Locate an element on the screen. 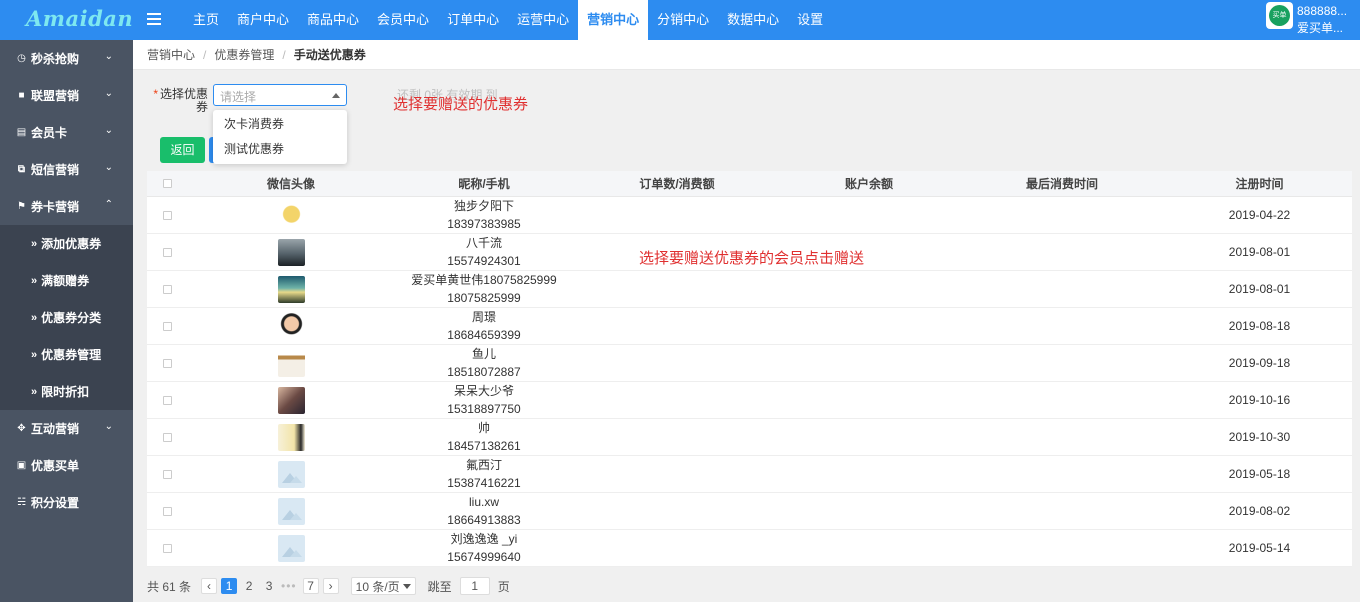 The image size is (1360, 602). sidebar-item-sms: ⧉ 短信营销 ⌄ is located at coordinates (66, 169).